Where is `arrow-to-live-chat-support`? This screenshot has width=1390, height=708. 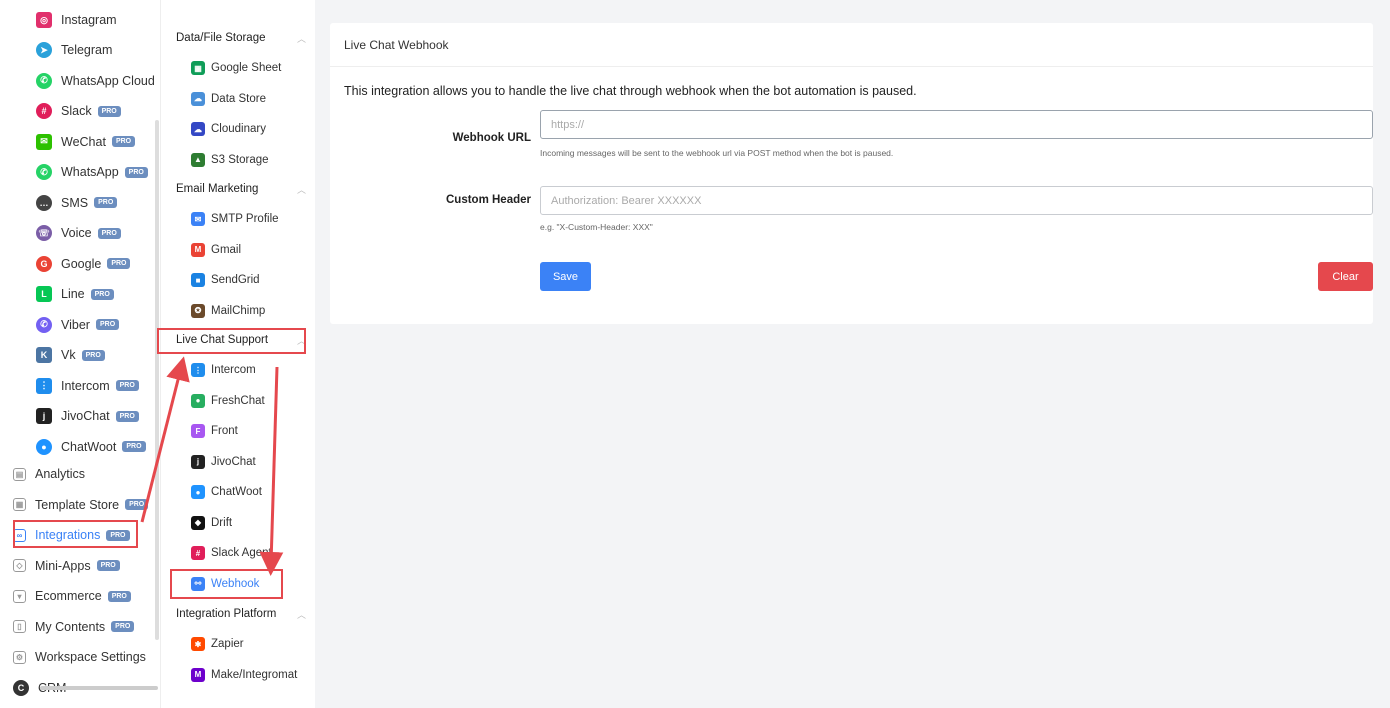 arrow-to-live-chat-support is located at coordinates (165, 439).